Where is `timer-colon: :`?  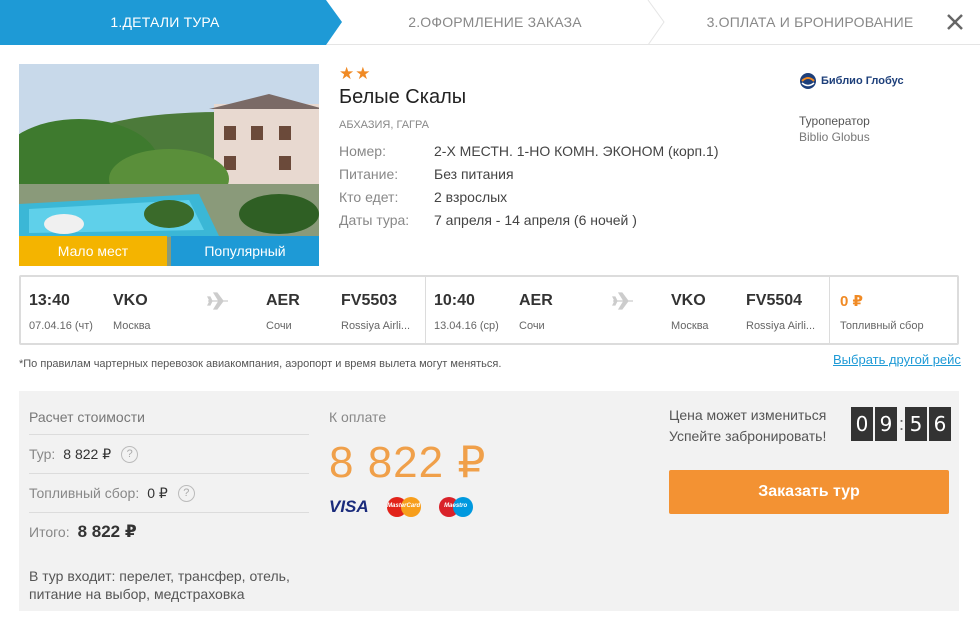
timer-colon: : is located at coordinates (902, 423).